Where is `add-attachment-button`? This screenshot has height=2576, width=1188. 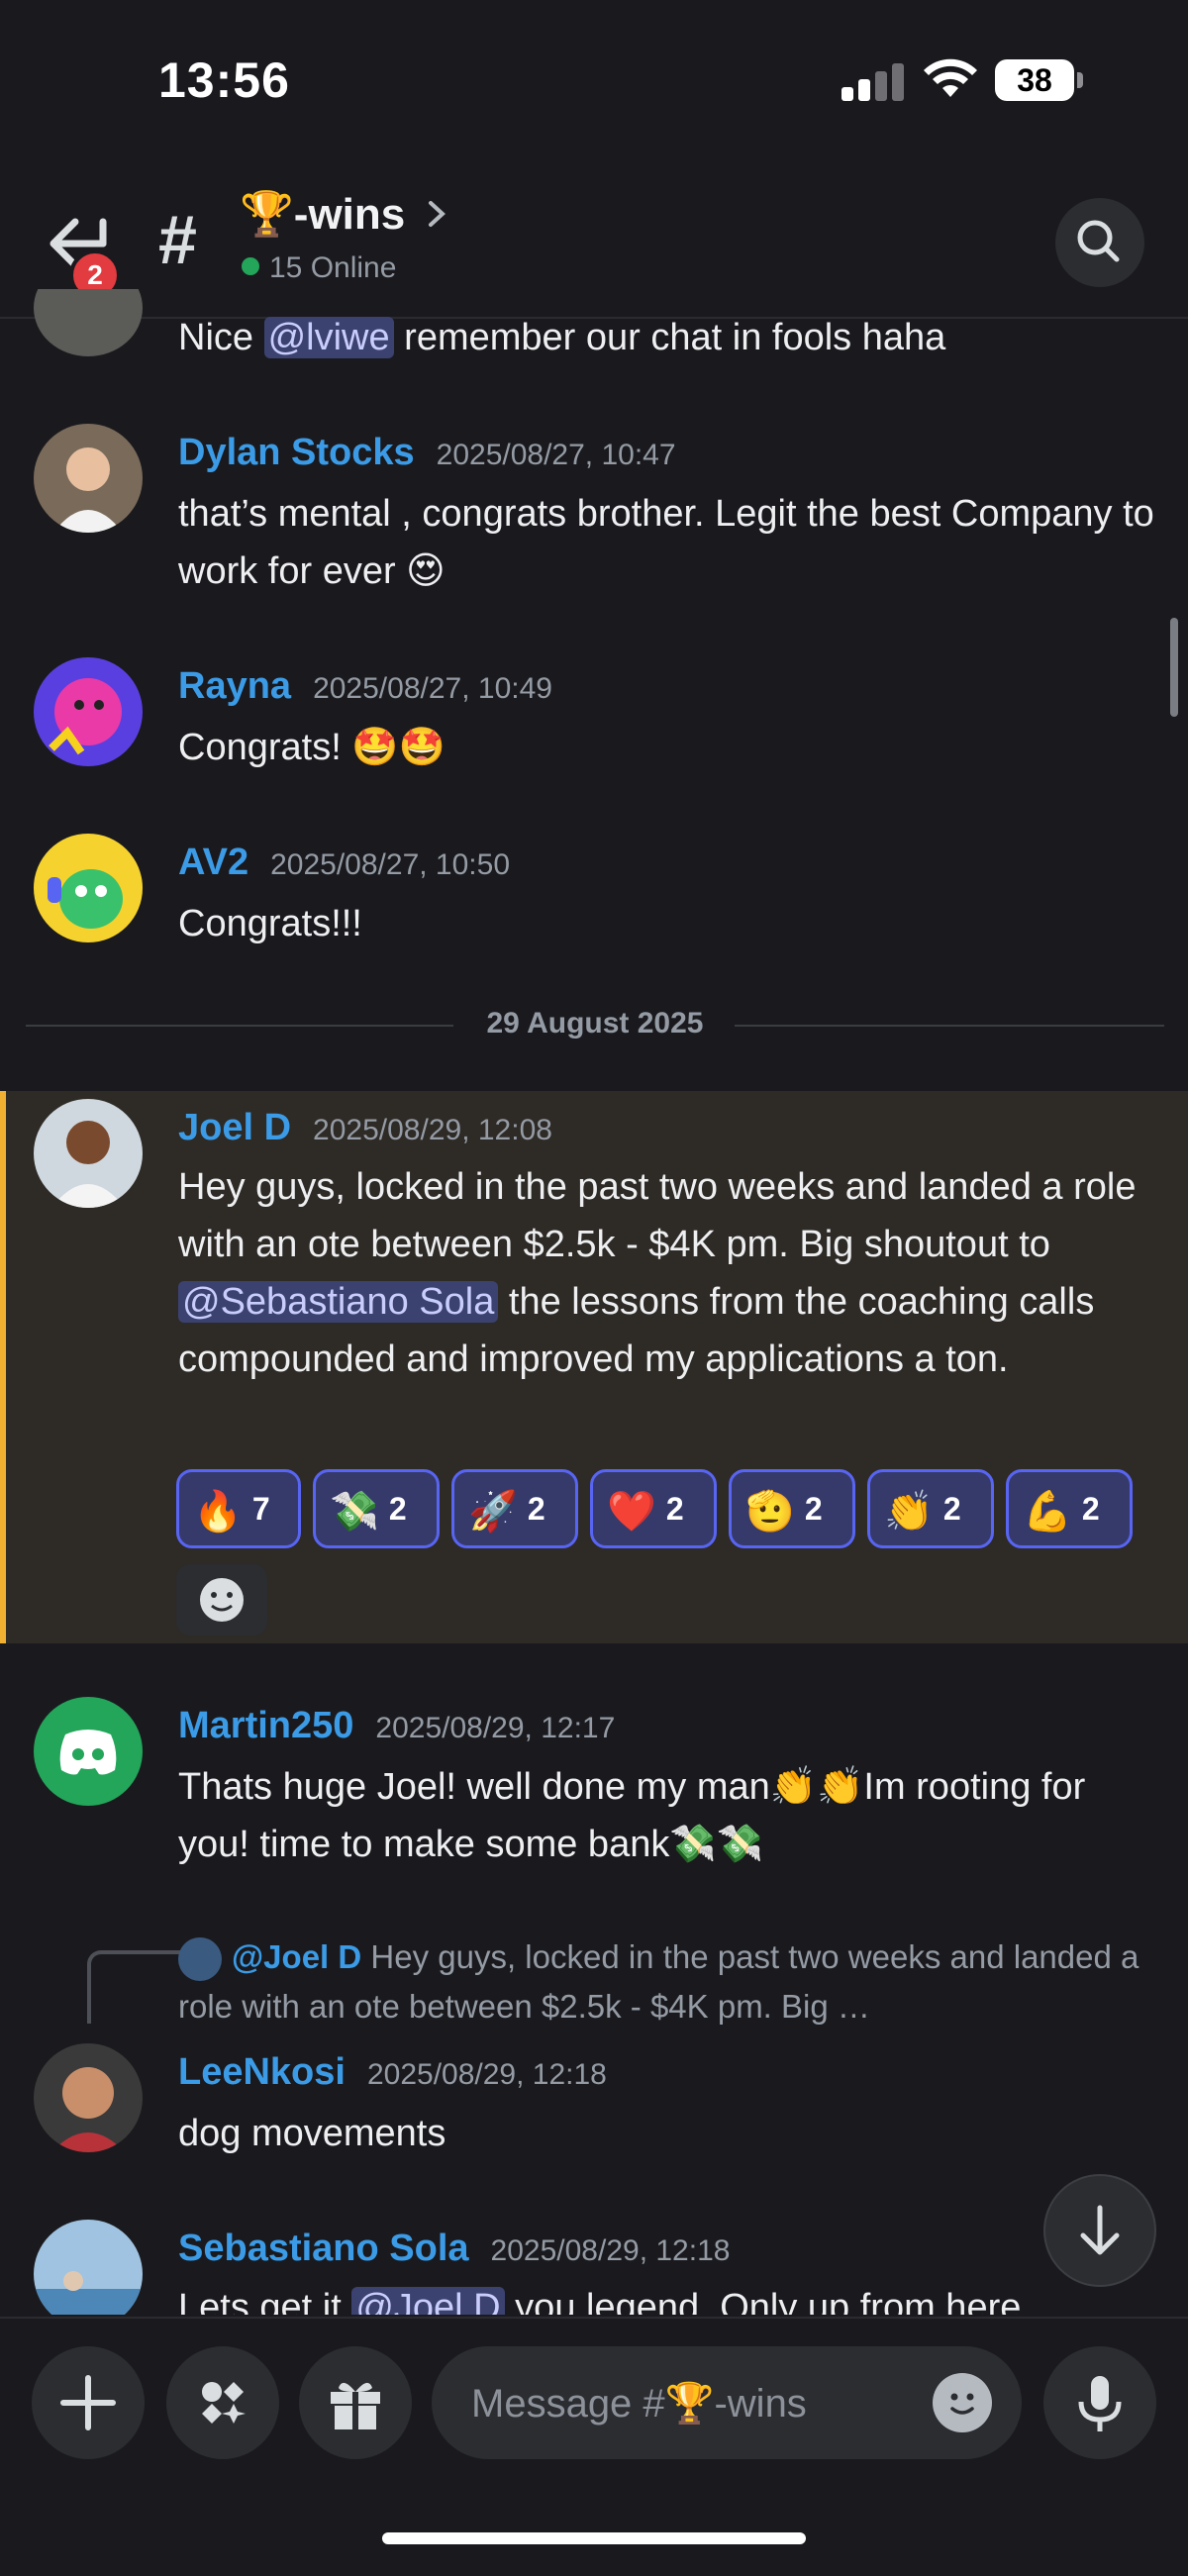
add-attachment-button is located at coordinates (89, 2402).